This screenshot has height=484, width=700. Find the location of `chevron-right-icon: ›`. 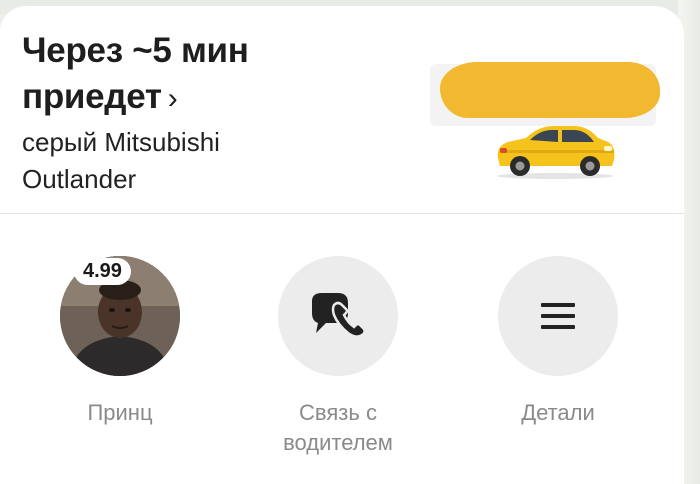

chevron-right-icon: › is located at coordinates (172, 98).